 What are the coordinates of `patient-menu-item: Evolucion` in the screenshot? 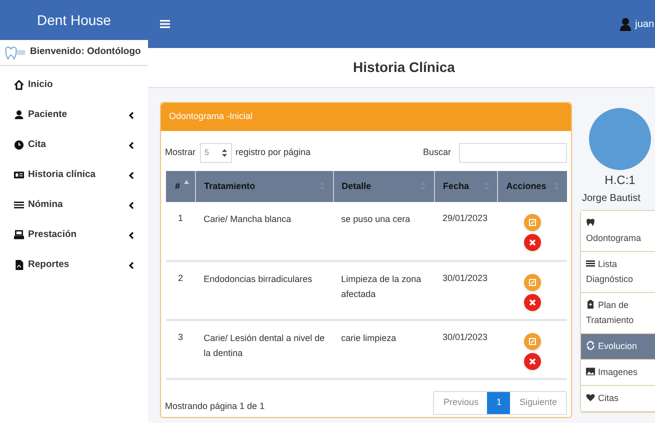 It's located at (618, 347).